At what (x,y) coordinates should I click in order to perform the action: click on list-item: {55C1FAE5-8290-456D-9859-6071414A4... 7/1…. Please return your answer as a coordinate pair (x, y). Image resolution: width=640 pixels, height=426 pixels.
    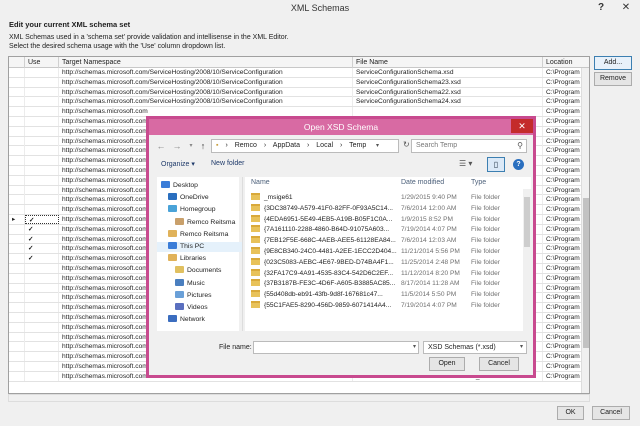
    Looking at the image, I should click on (384, 306).